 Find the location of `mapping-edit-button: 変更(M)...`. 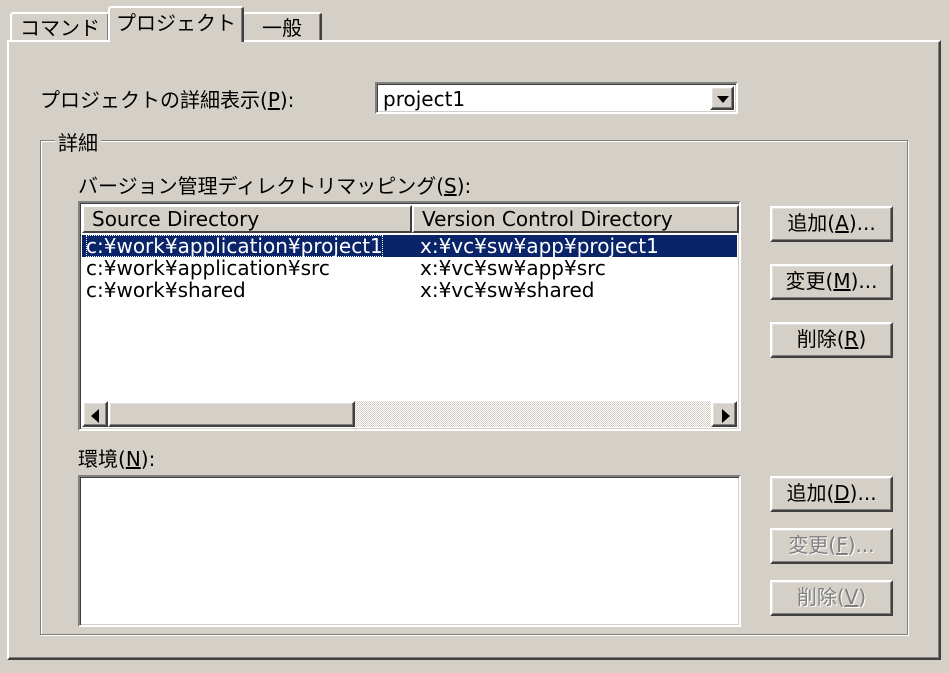

mapping-edit-button: 変更(M)... is located at coordinates (831, 282).